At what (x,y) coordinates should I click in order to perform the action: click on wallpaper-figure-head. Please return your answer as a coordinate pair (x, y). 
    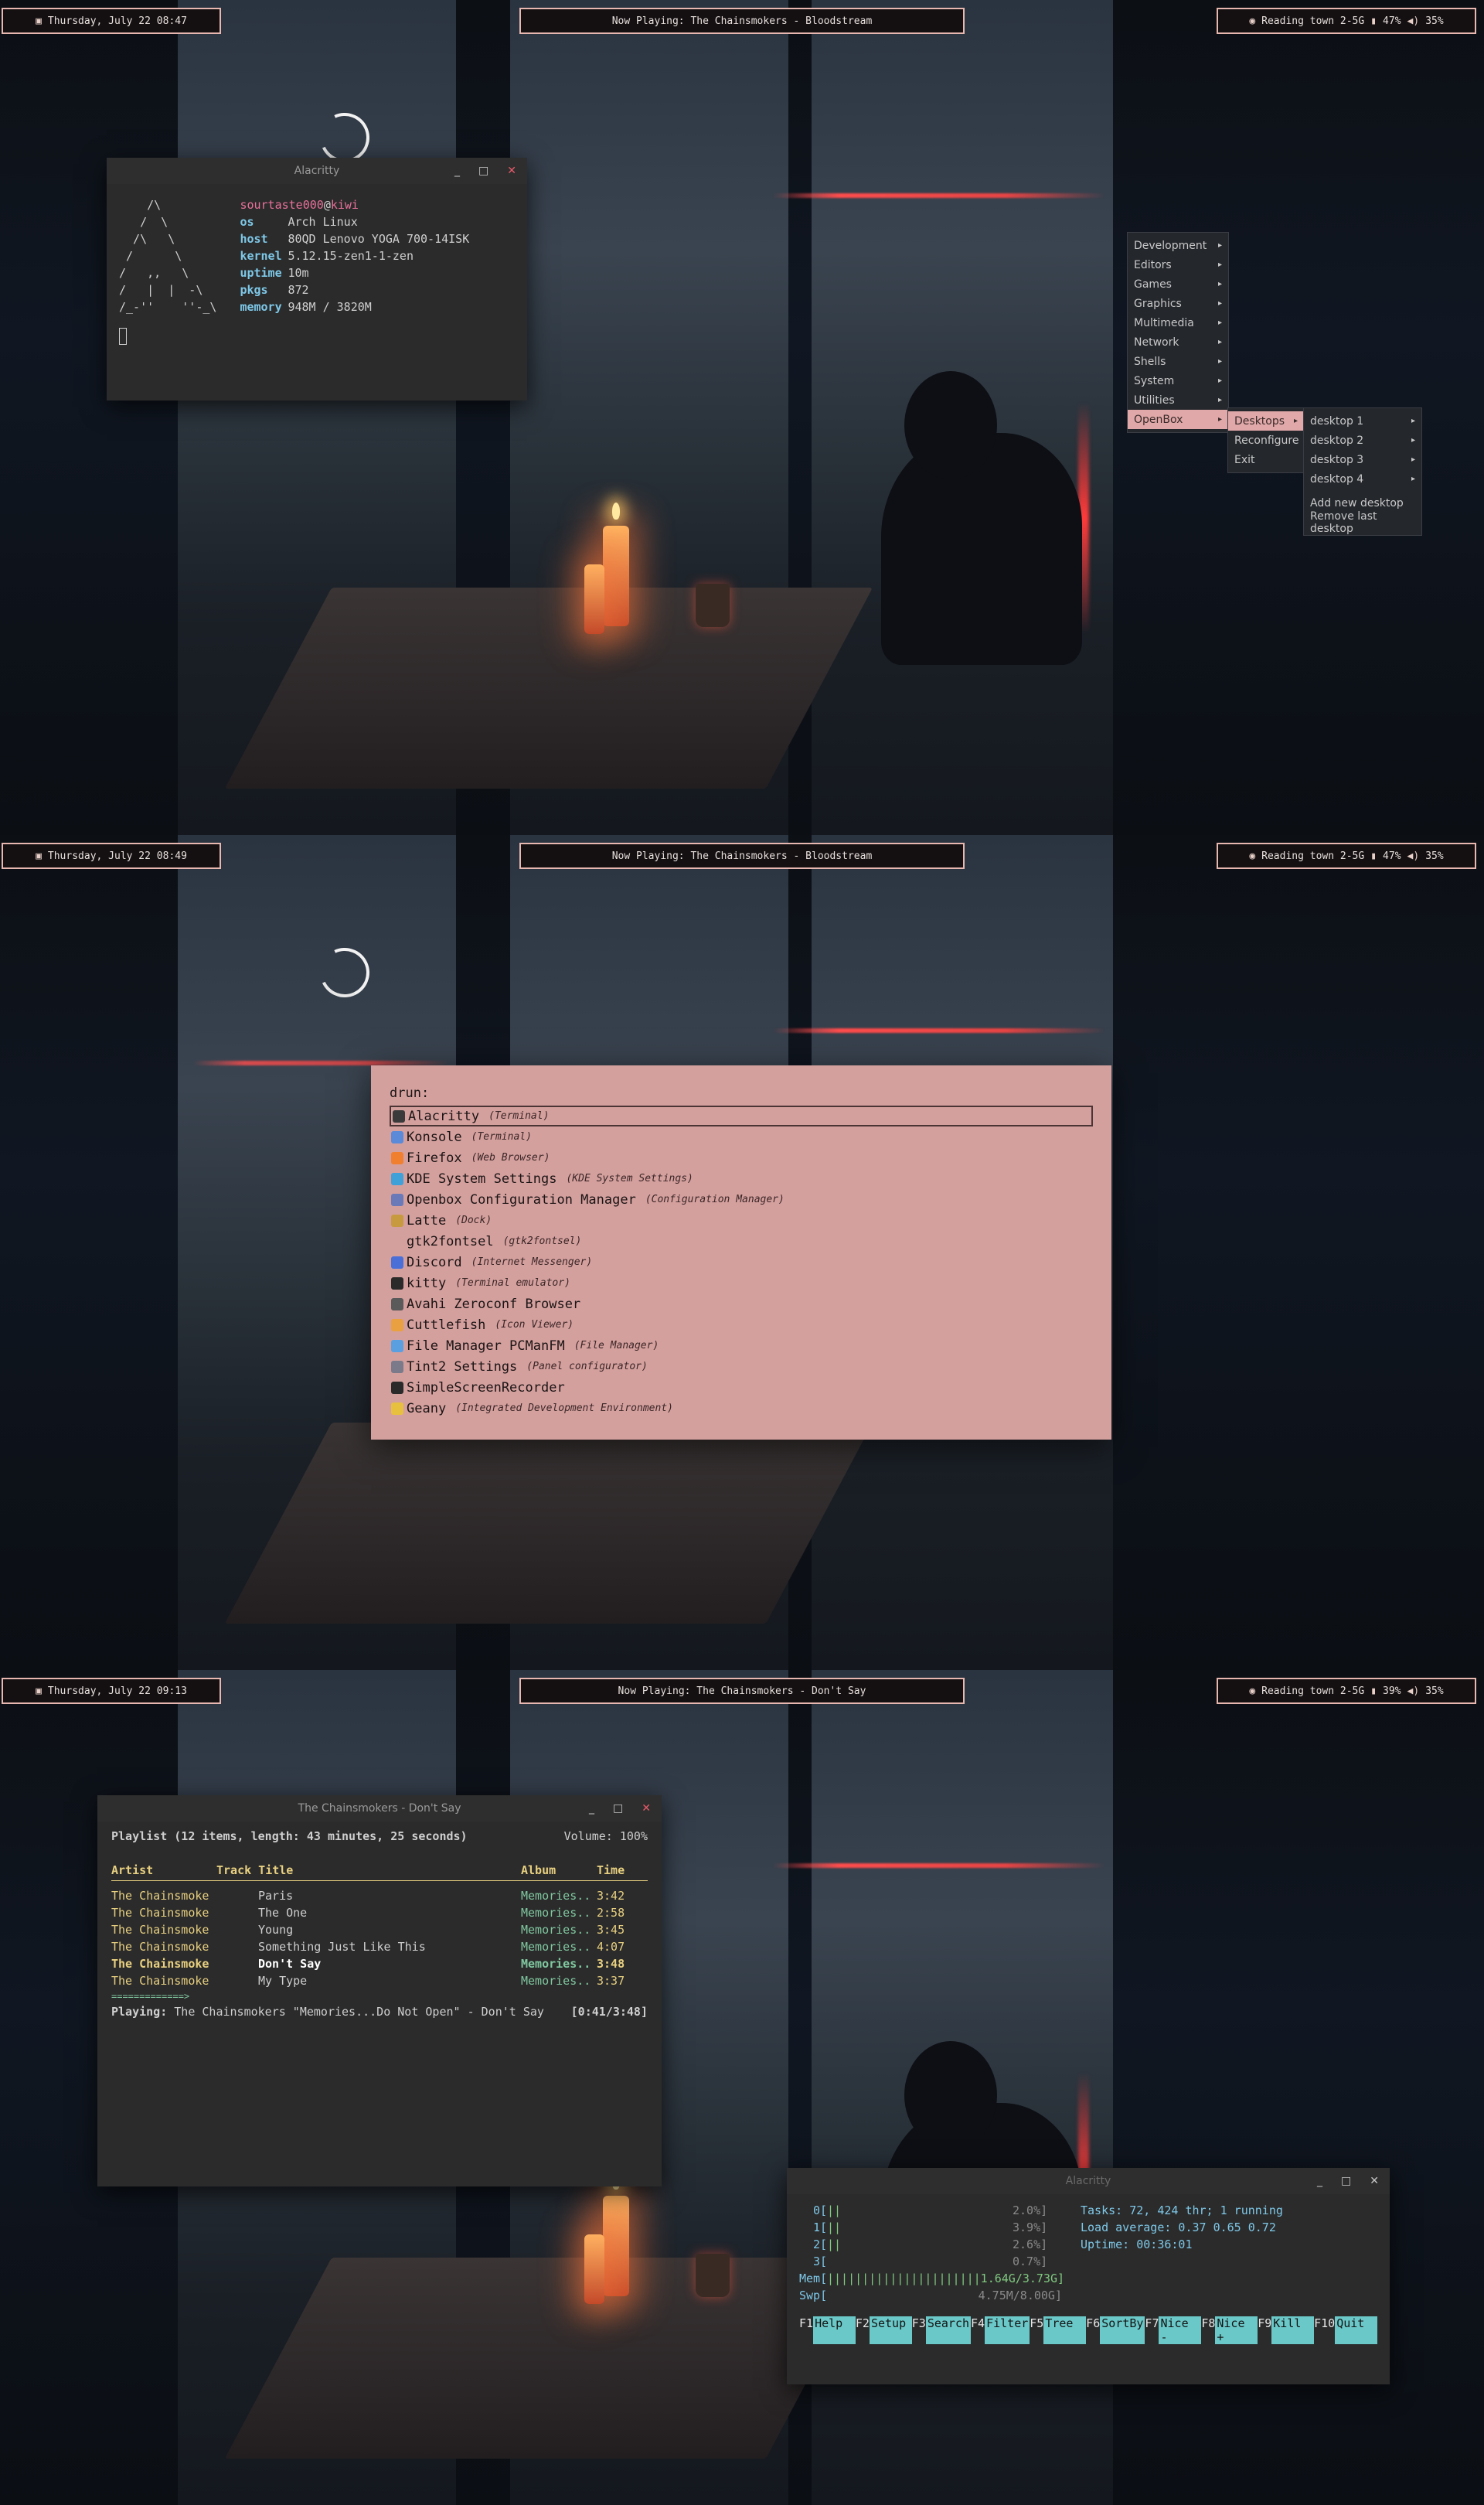
    Looking at the image, I should click on (950, 2095).